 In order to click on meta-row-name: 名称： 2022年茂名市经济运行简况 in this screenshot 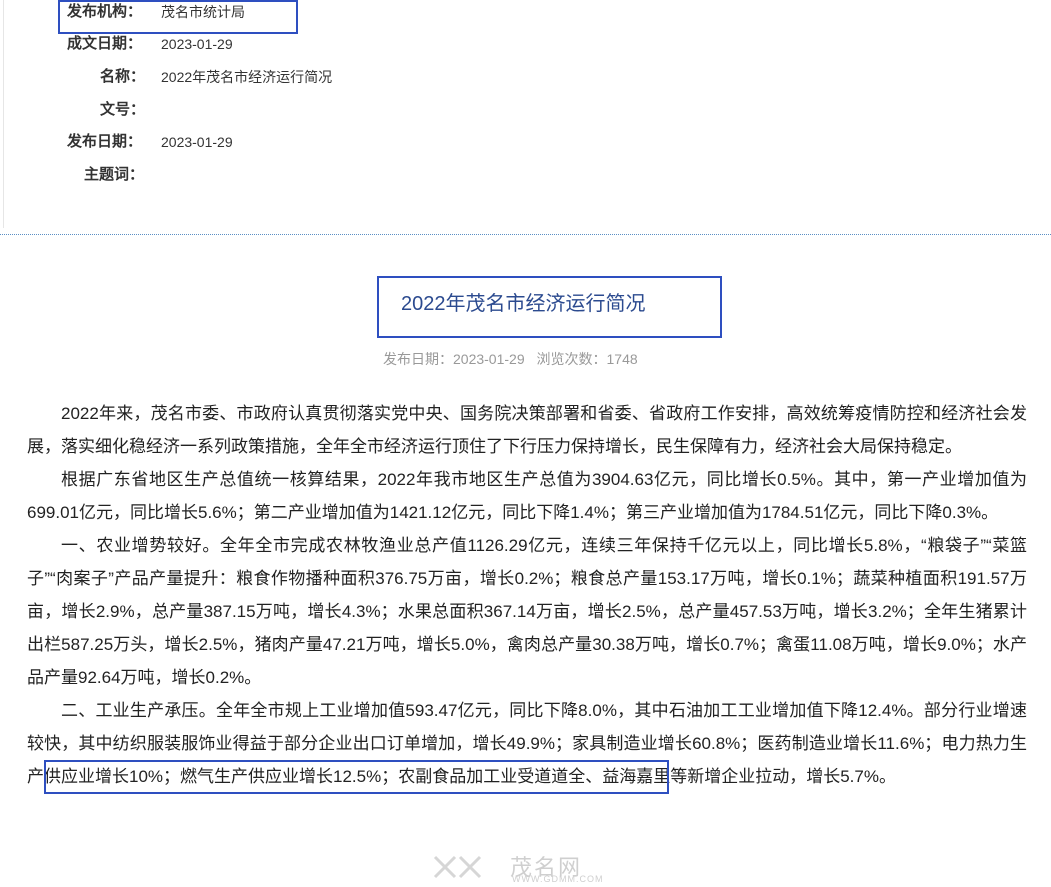, I will do `click(300, 77)`.